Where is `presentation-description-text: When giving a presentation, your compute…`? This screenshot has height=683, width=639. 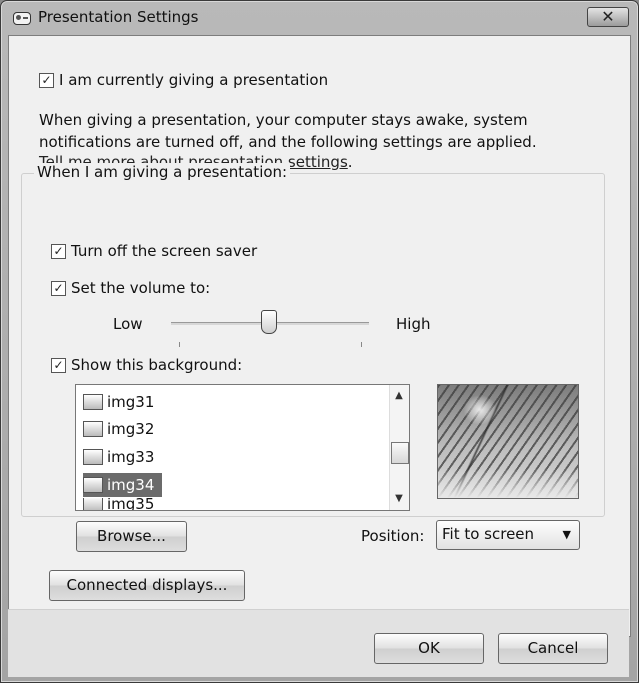 presentation-description-text: When giving a presentation, your compute… is located at coordinates (288, 131).